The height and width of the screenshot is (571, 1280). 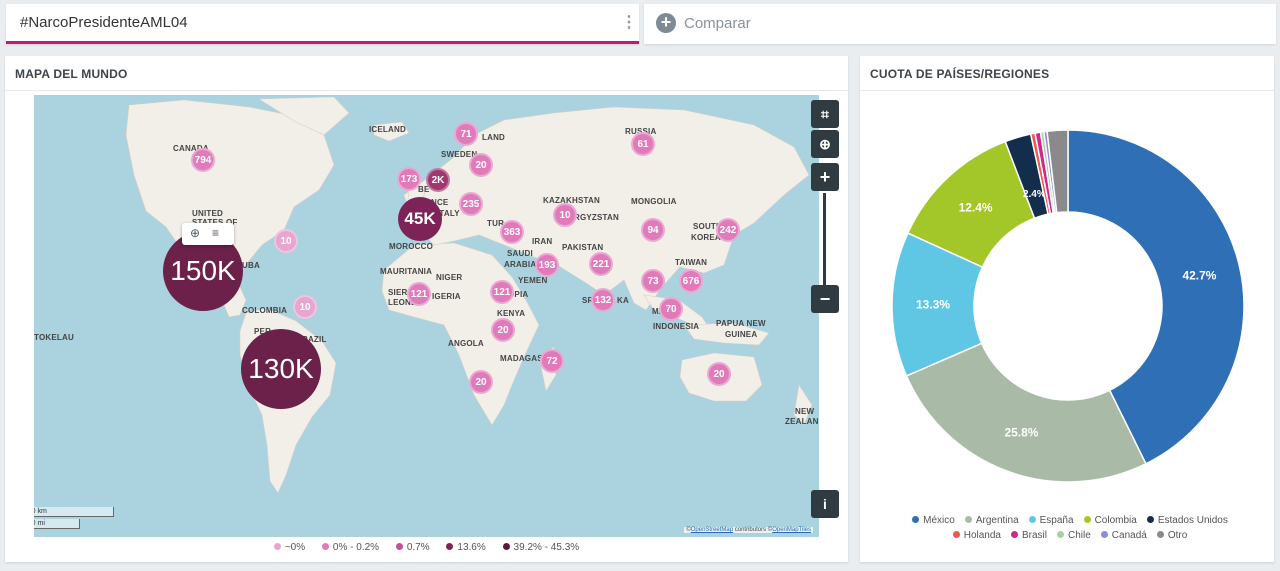 What do you see at coordinates (438, 180) in the screenshot?
I see `map-bubble: 2K` at bounding box center [438, 180].